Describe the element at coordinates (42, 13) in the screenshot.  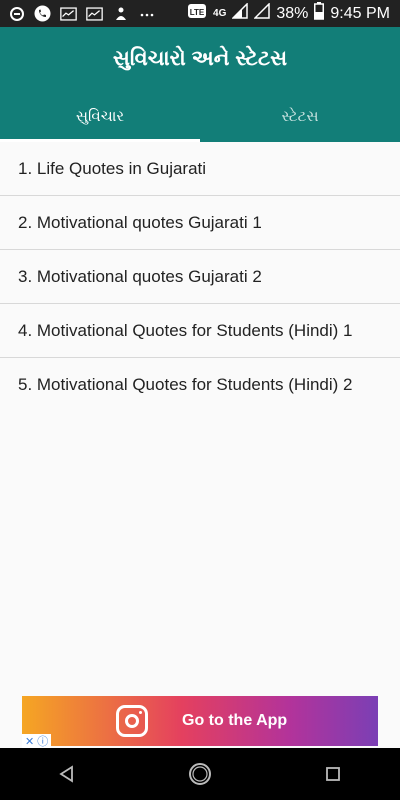
I see `phone-call-icon` at that location.